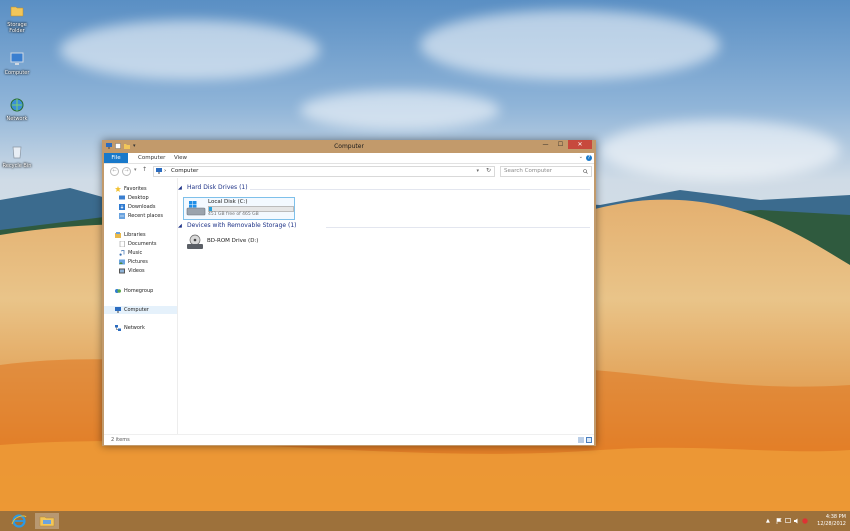 Image resolution: width=850 pixels, height=531 pixels. What do you see at coordinates (349, 439) in the screenshot?
I see `status-bar: 2 items` at bounding box center [349, 439].